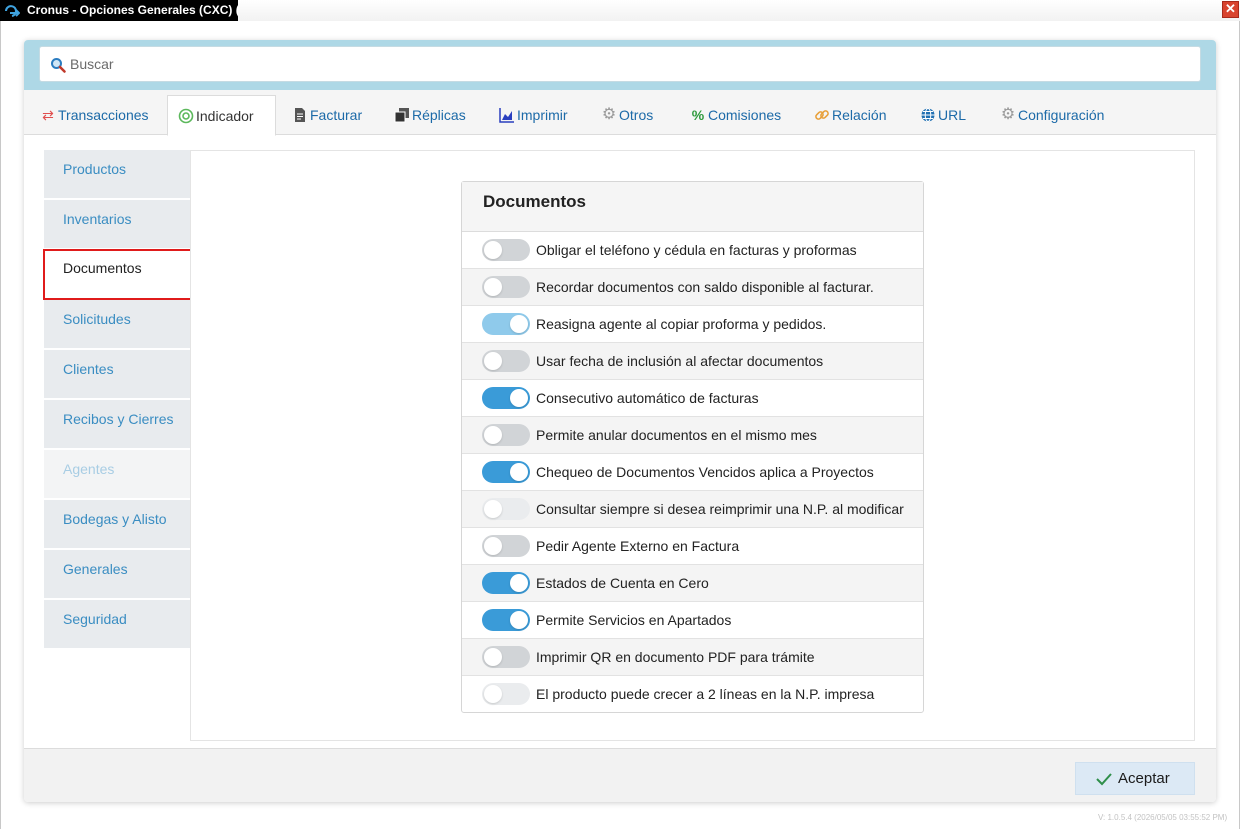 The height and width of the screenshot is (829, 1240). Describe the element at coordinates (638, 546) in the screenshot. I see `option-label: Pedir Agente Externo en Factura` at that location.